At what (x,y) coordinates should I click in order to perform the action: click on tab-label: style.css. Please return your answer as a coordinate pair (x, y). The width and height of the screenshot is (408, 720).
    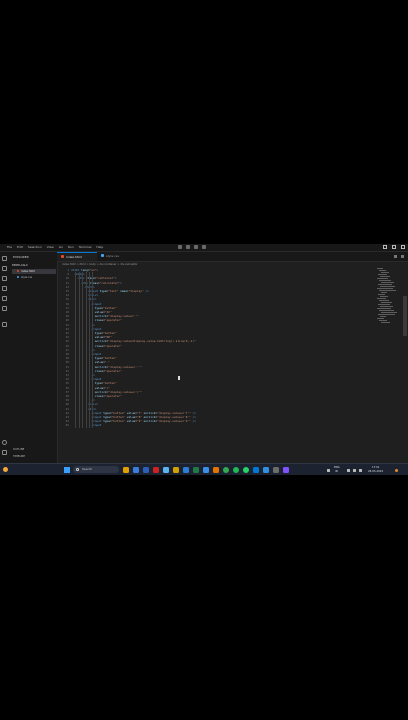
    Looking at the image, I should click on (112, 256).